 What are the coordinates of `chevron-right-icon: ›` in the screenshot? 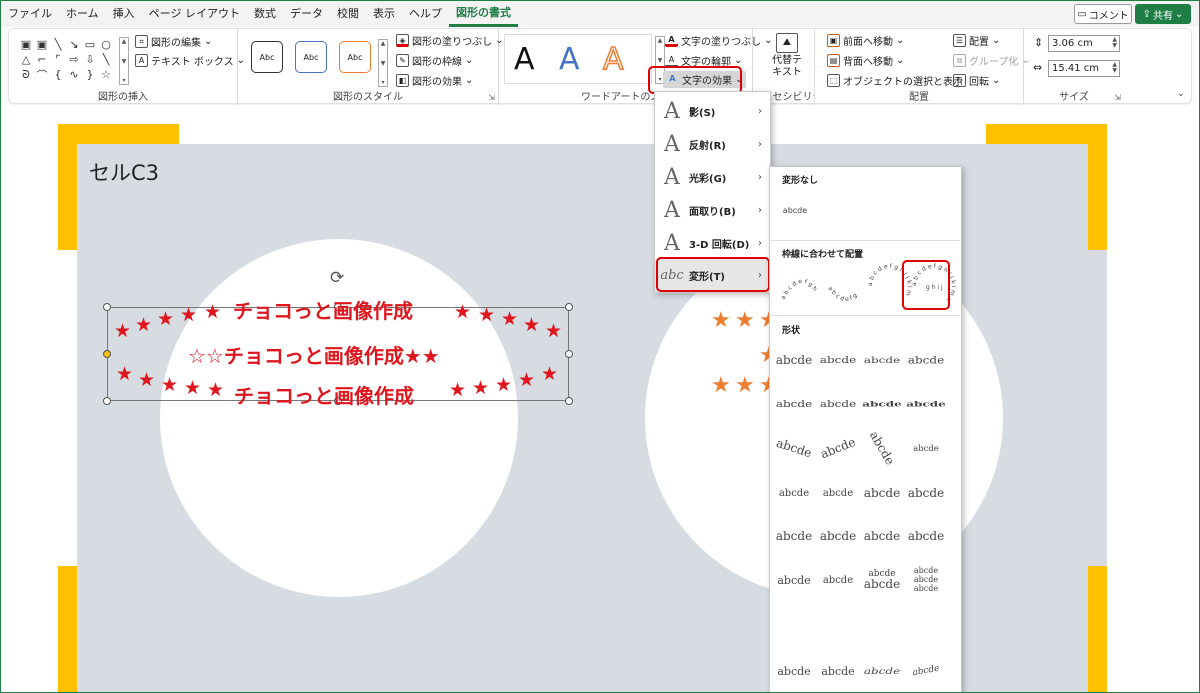 It's located at (760, 177).